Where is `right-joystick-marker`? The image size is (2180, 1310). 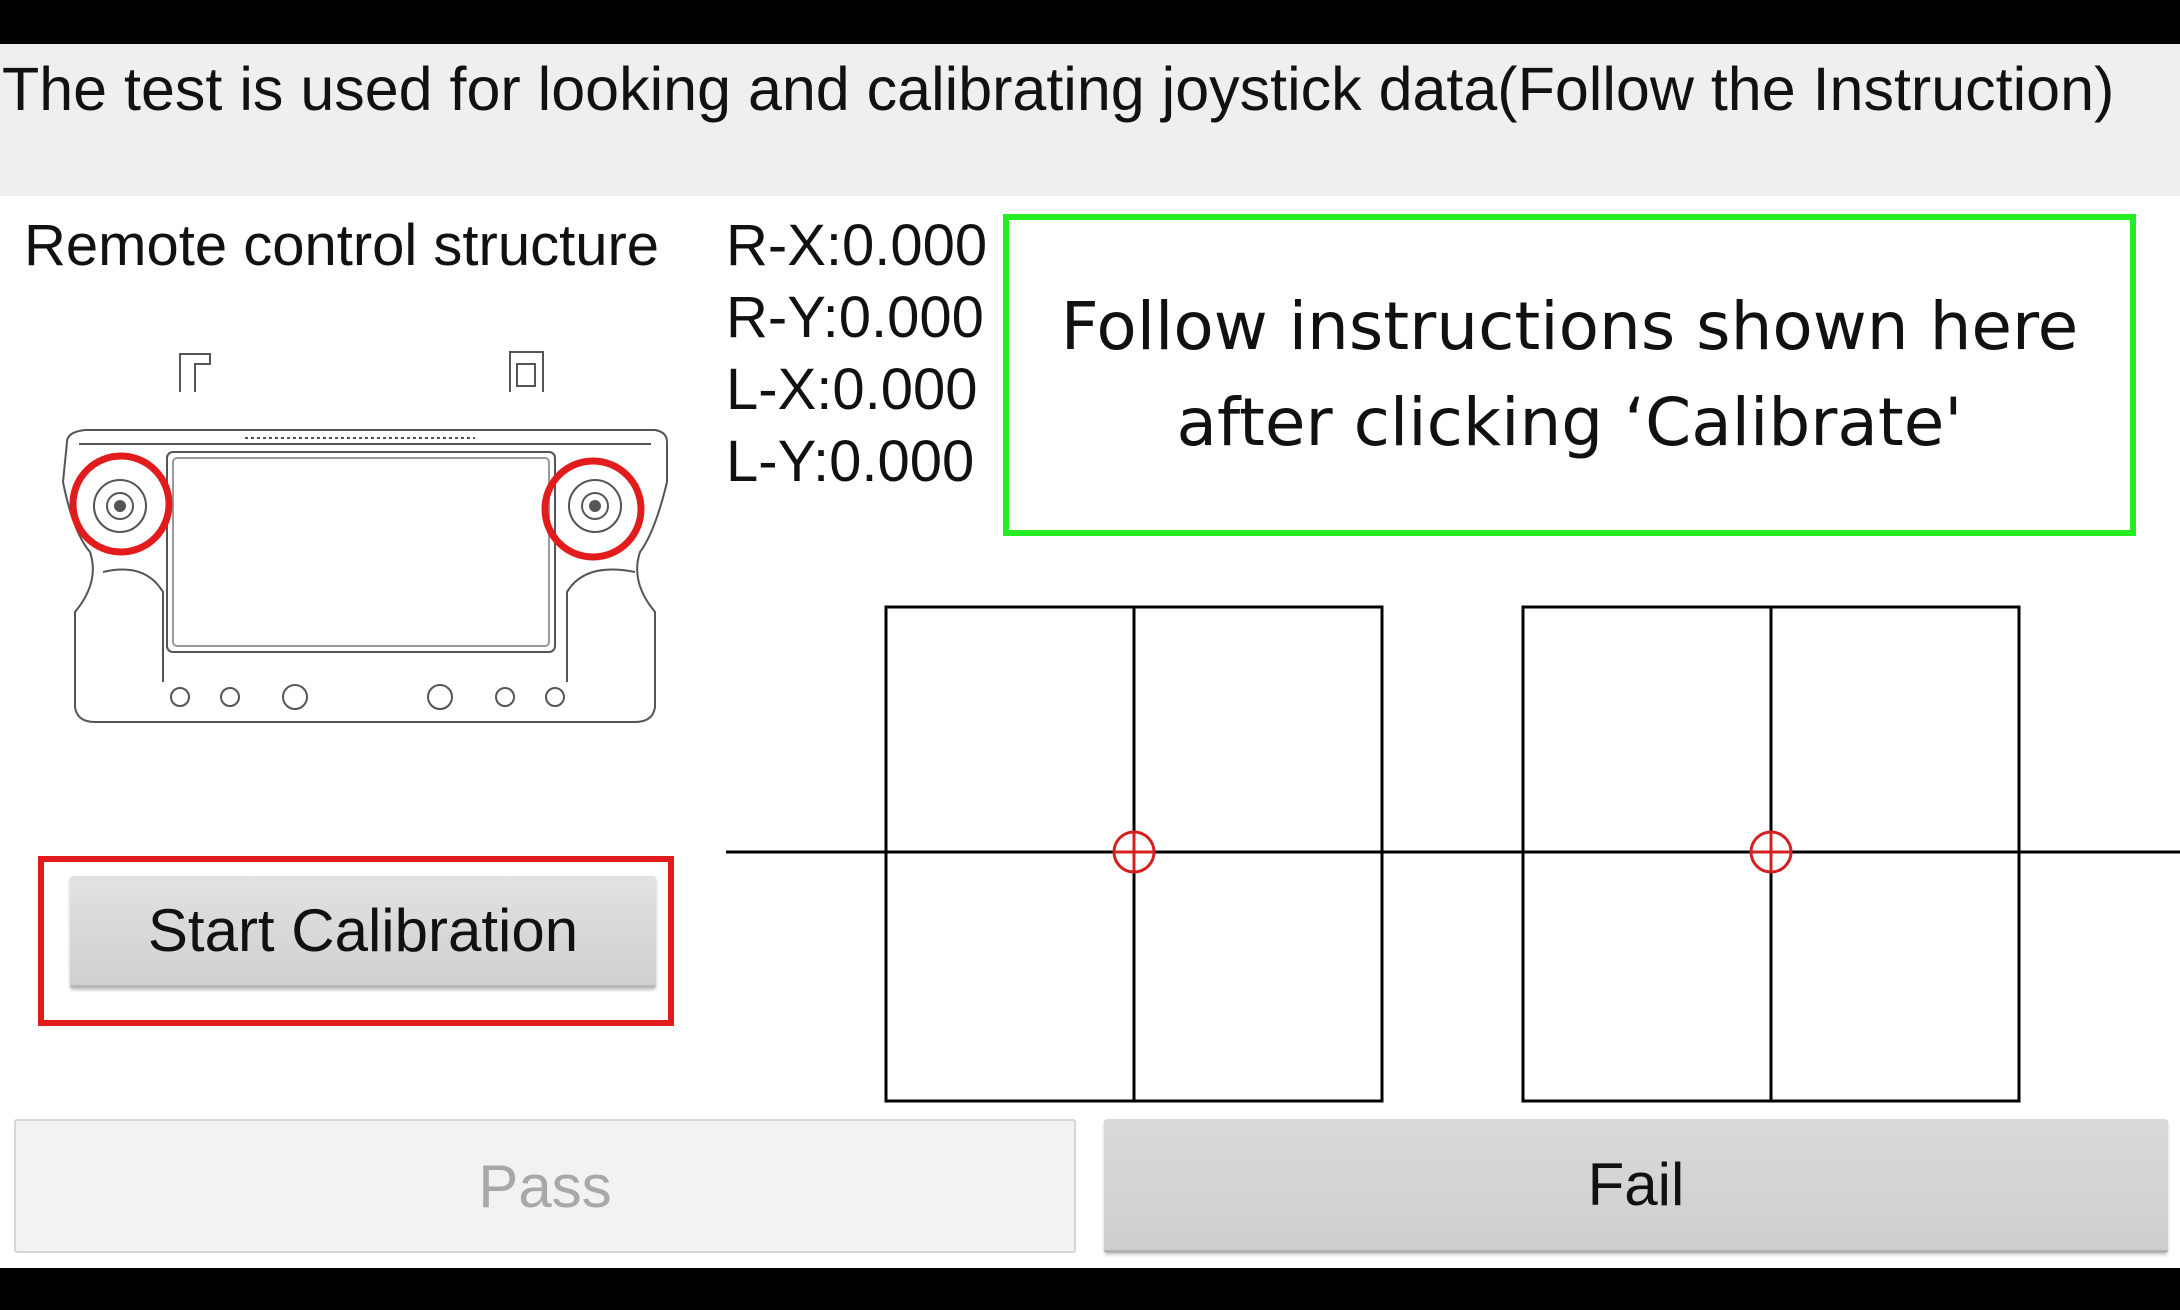
right-joystick-marker is located at coordinates (1771, 852).